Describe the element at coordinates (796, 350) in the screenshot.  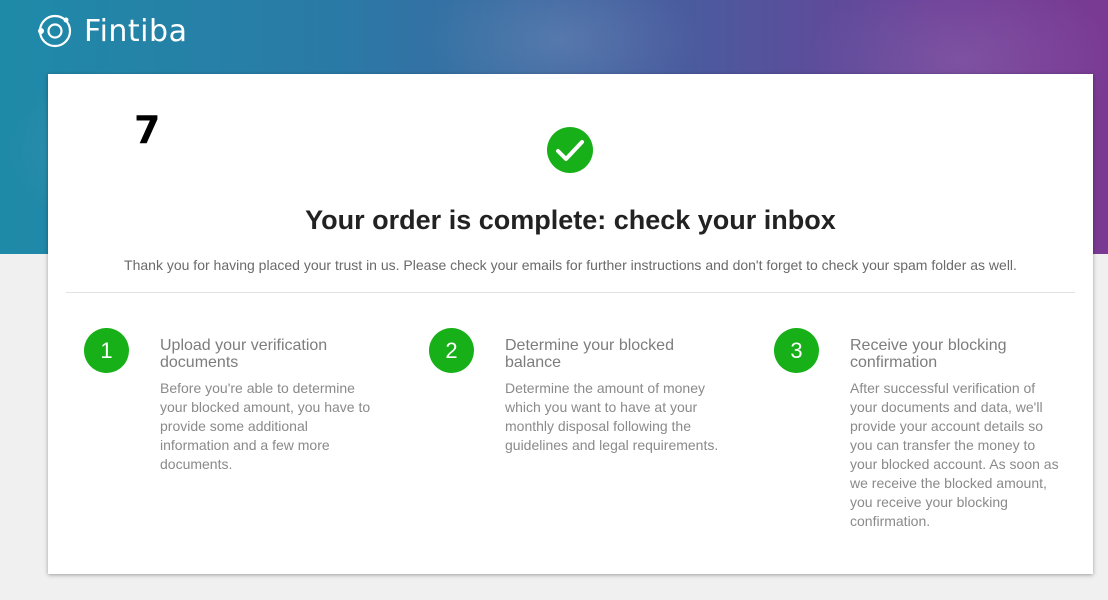
I see `step-number-badge: 3` at that location.